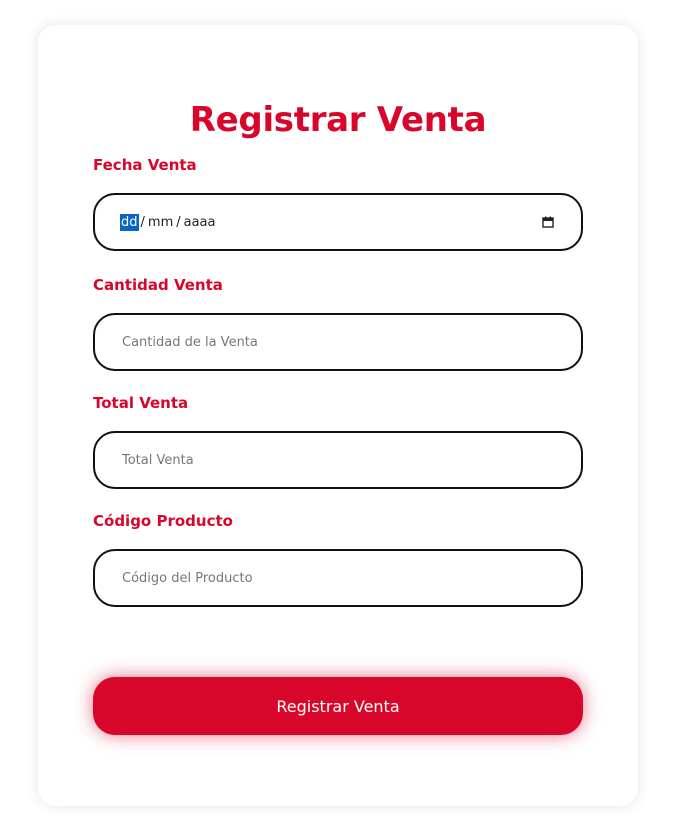 The height and width of the screenshot is (829, 674). Describe the element at coordinates (160, 222) in the screenshot. I see `date-month-segment: mm` at that location.